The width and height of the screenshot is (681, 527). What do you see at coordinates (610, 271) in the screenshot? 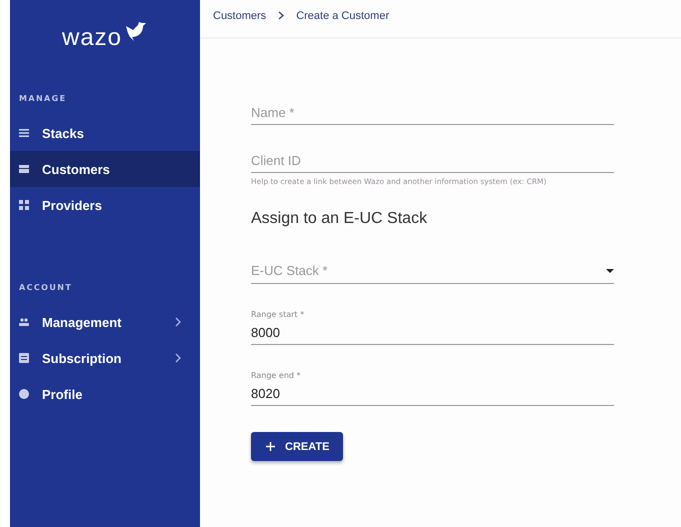
I see `dropdown-arrow-icon` at bounding box center [610, 271].